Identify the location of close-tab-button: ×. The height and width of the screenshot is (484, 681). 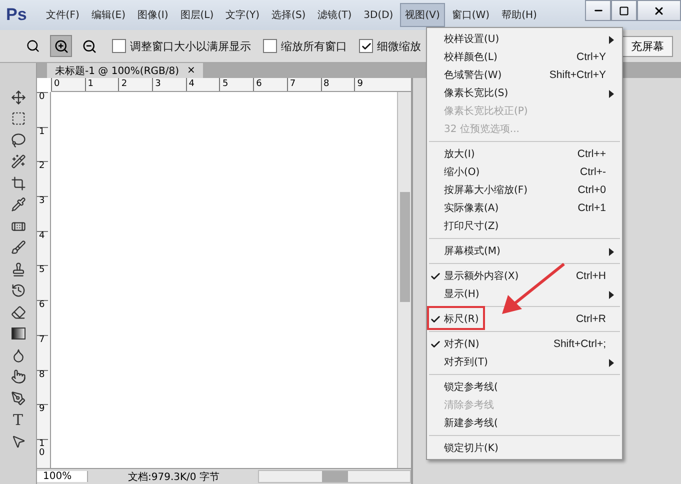
(191, 70).